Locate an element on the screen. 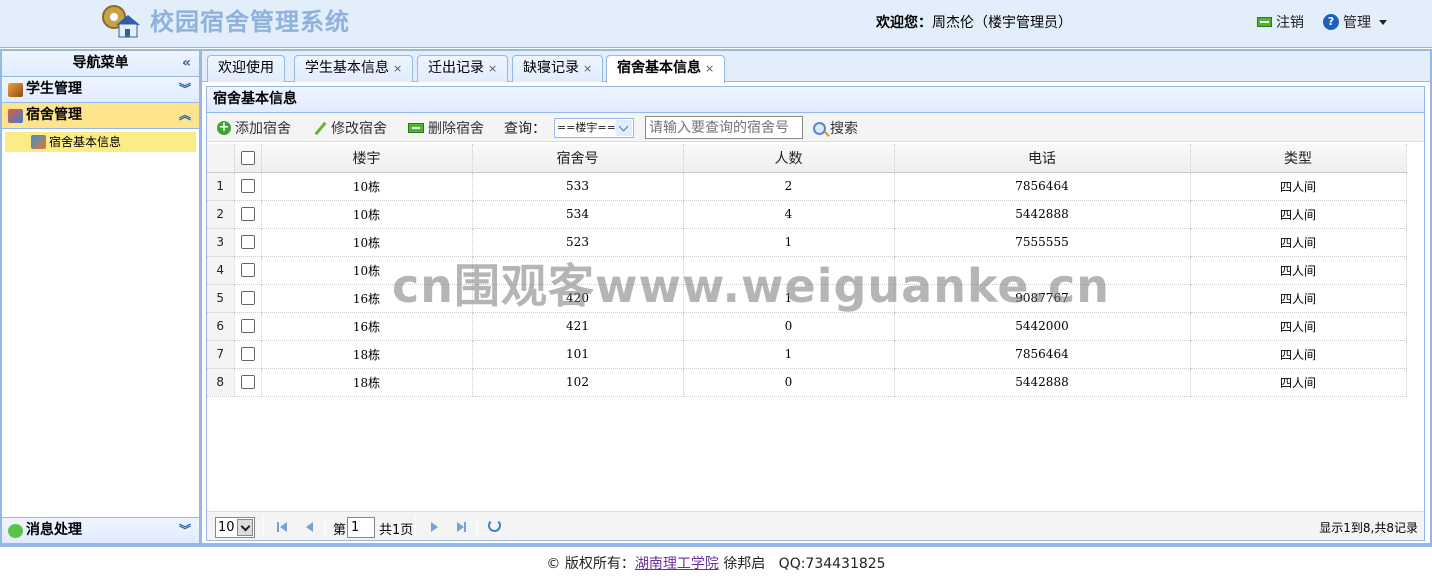 The height and width of the screenshot is (585, 1432). cell-building: 10栋 is located at coordinates (367, 186).